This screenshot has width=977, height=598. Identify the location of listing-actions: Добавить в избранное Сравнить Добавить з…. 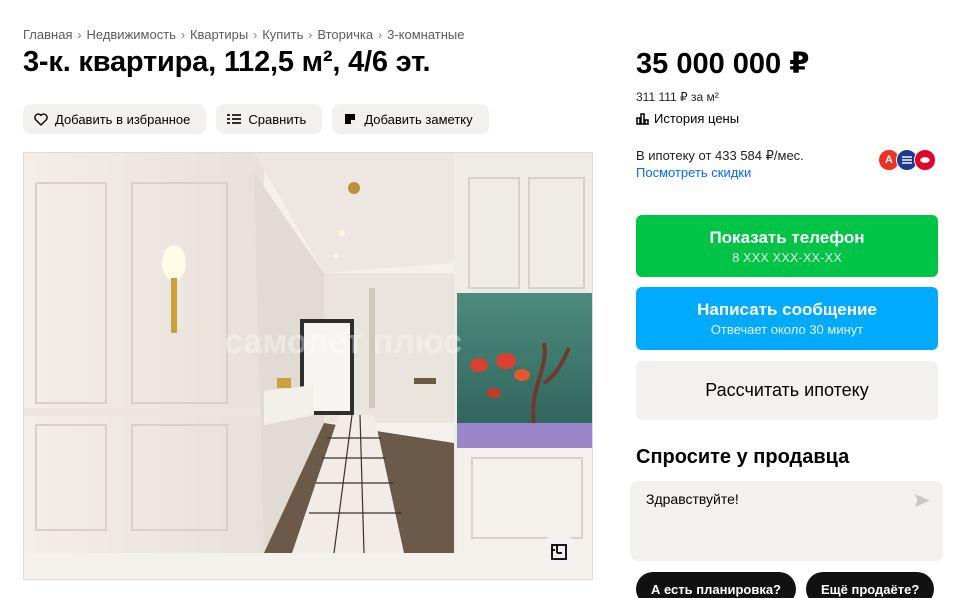
(256, 119).